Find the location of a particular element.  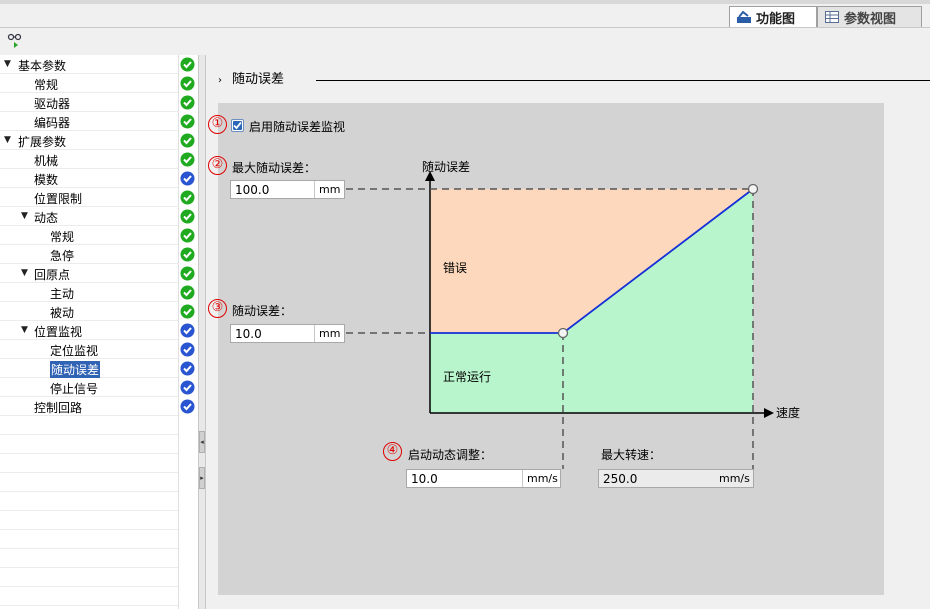

tree-item: 急停 is located at coordinates (89, 254).